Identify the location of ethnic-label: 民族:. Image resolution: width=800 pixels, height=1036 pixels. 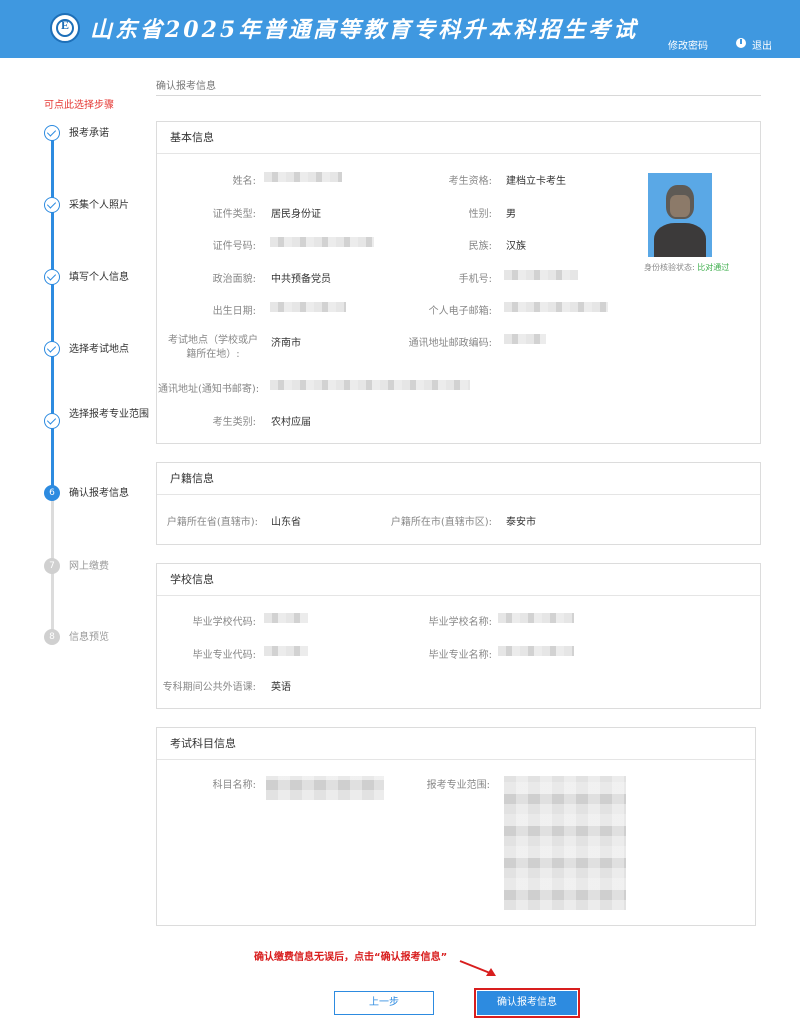
(480, 246).